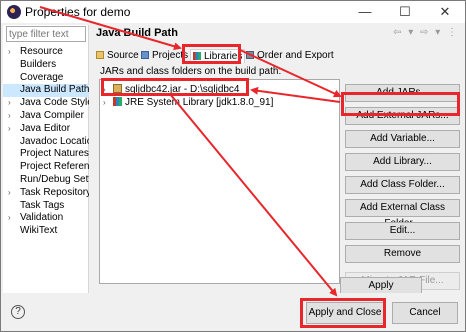  I want to click on library-books-icon, so click(197, 56).